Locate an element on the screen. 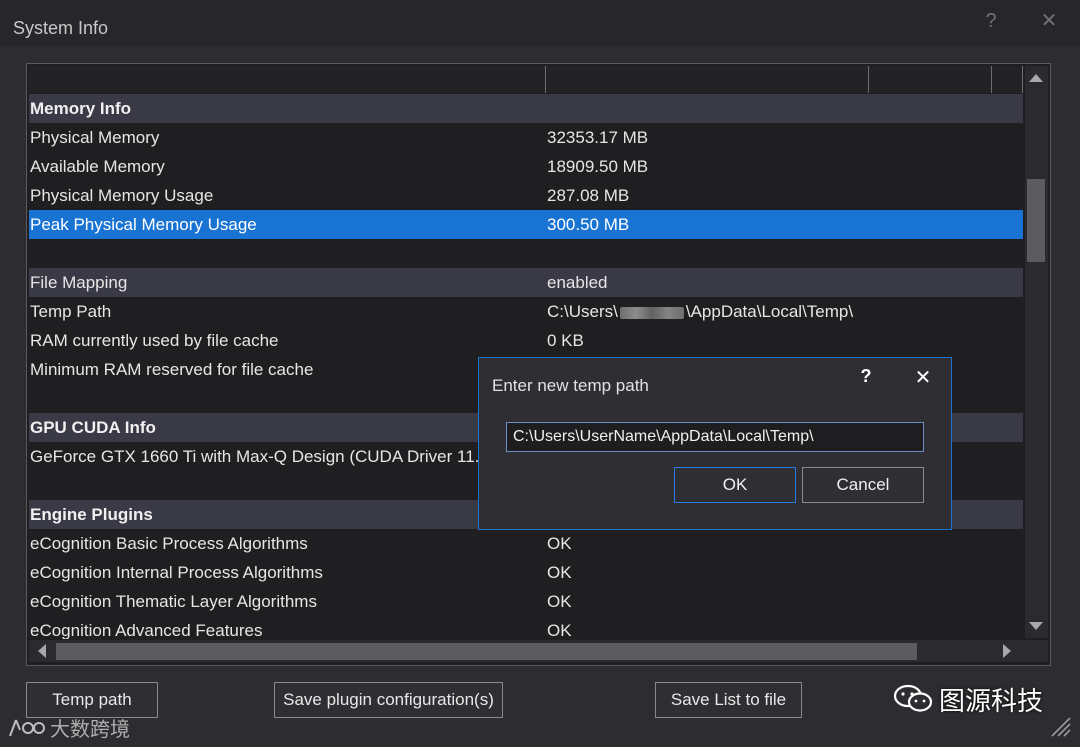  save-list-to-file-button: Save List to file is located at coordinates (728, 700).